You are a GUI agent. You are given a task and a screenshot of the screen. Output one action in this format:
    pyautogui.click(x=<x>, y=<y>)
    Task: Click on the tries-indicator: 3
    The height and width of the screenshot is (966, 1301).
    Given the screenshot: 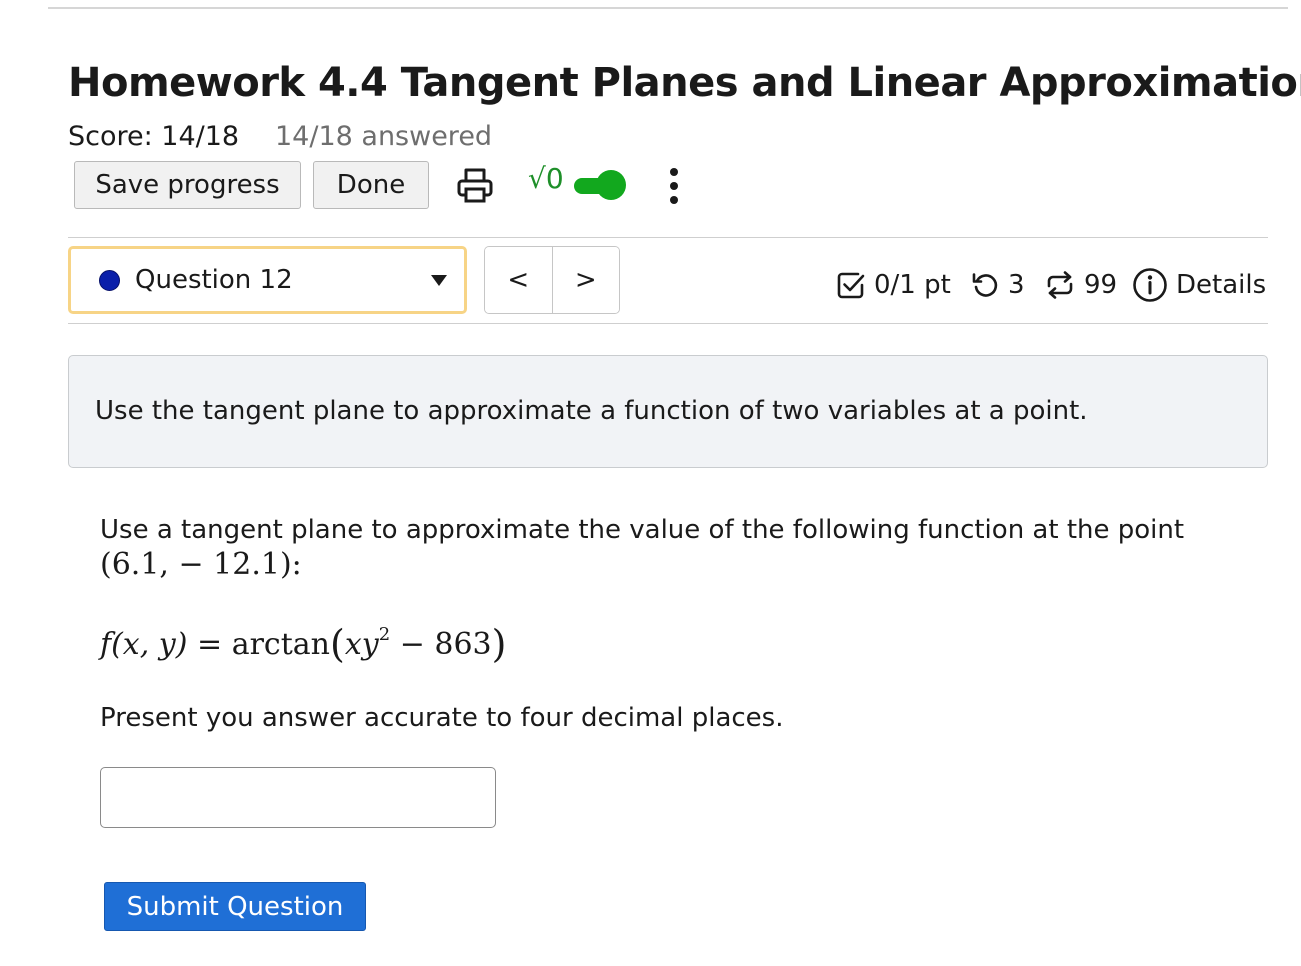 What is the action you would take?
    pyautogui.click(x=997, y=285)
    